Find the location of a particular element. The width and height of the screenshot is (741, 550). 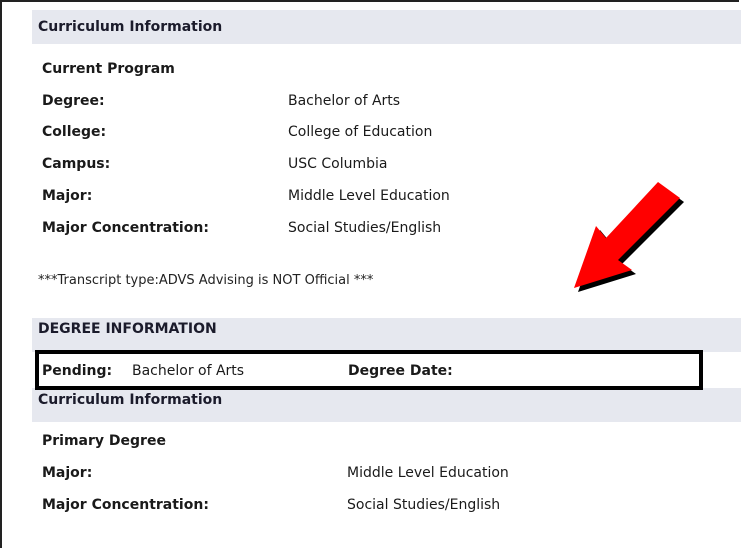

curriculum-header: Curriculum Information is located at coordinates (130, 27).